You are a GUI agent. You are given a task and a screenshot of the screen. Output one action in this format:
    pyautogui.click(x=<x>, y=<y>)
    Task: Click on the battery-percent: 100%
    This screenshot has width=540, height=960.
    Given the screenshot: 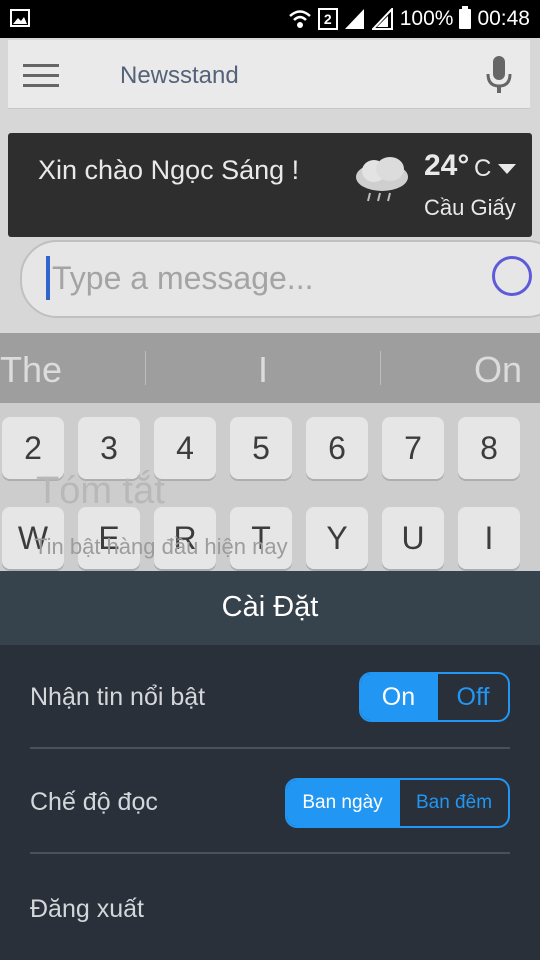 What is the action you would take?
    pyautogui.click(x=426, y=18)
    